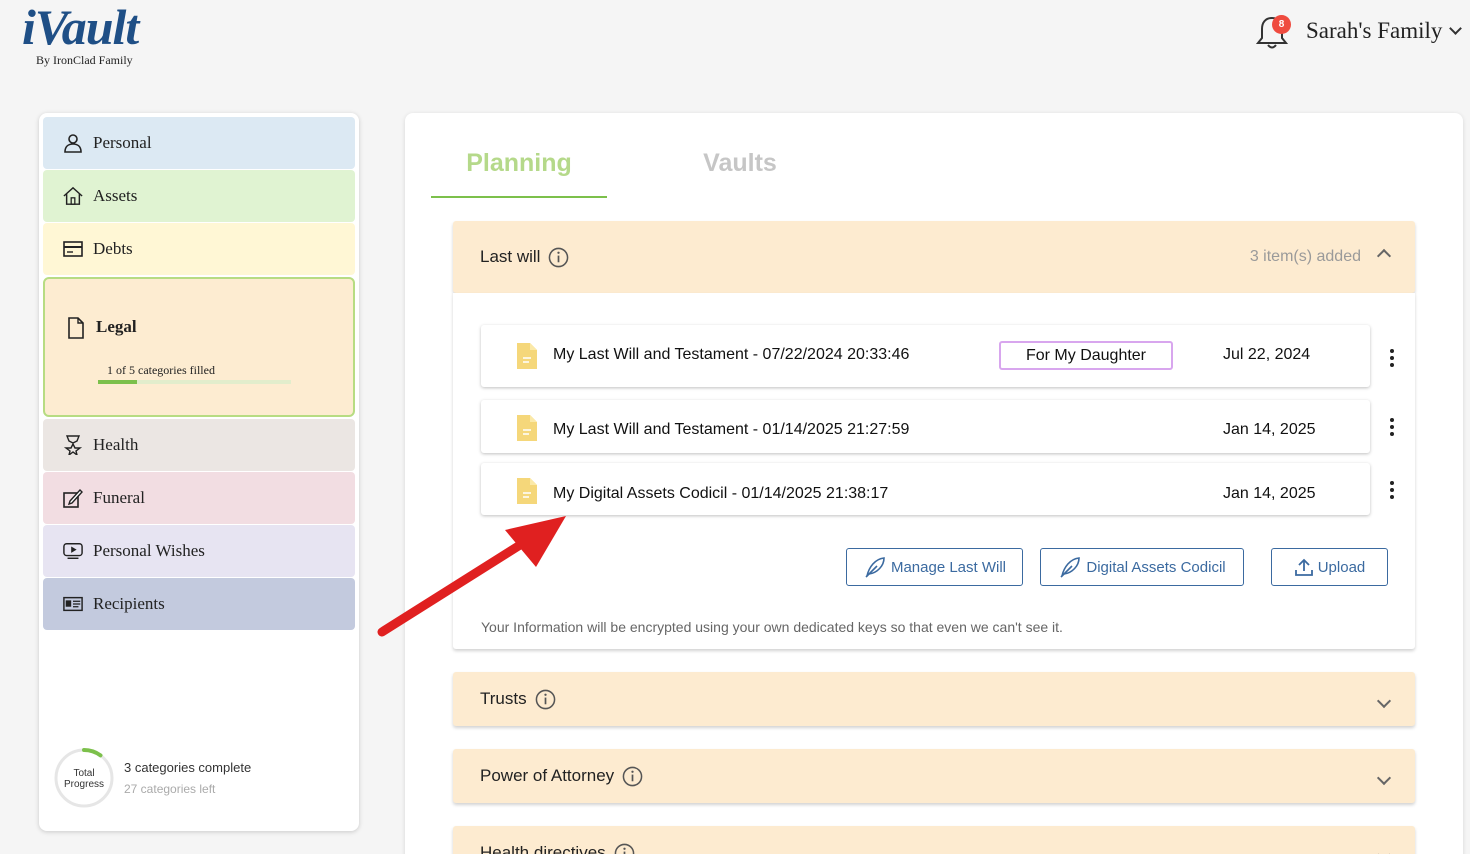  What do you see at coordinates (1303, 567) in the screenshot?
I see `upload-icon` at bounding box center [1303, 567].